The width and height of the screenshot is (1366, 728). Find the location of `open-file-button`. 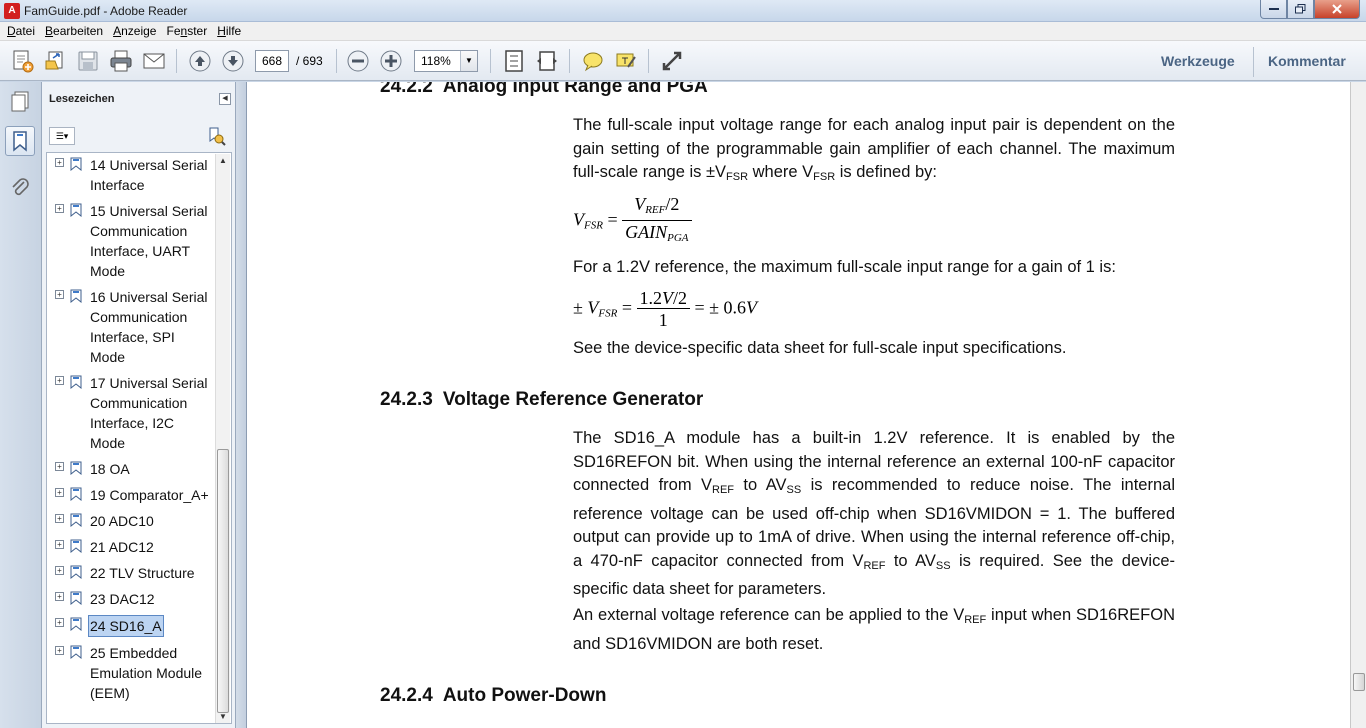

open-file-button is located at coordinates (55, 61).